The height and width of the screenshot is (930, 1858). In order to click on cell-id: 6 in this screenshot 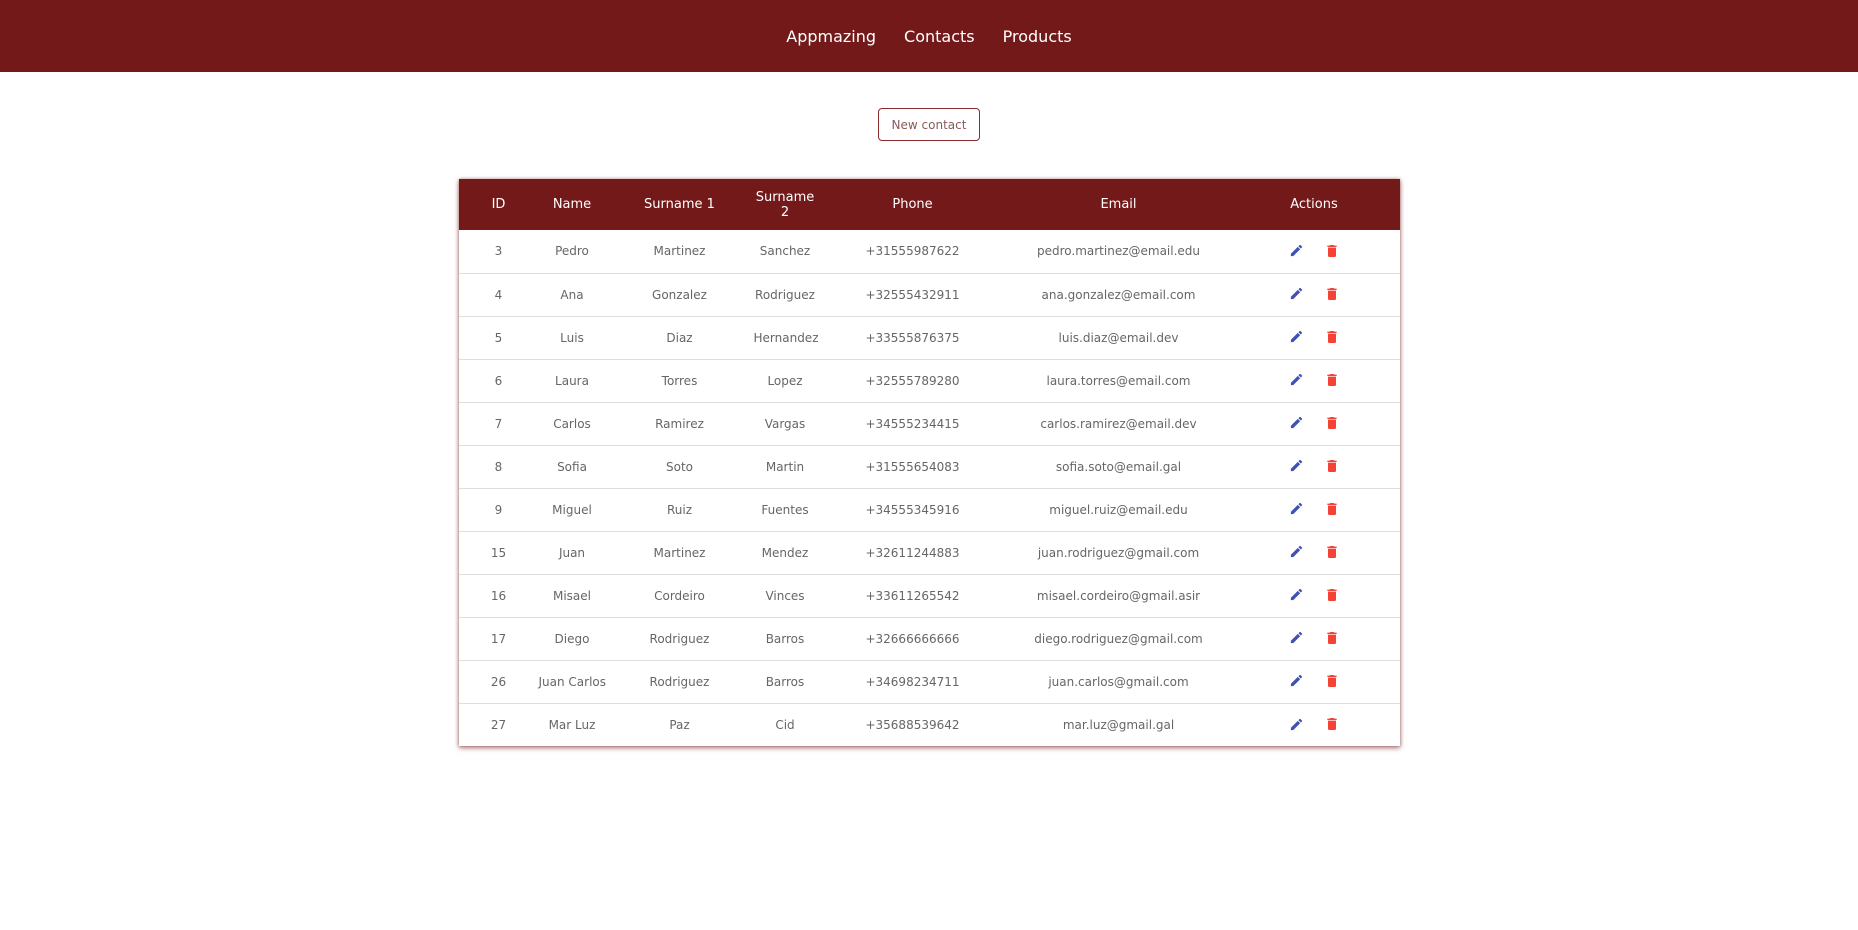, I will do `click(498, 380)`.